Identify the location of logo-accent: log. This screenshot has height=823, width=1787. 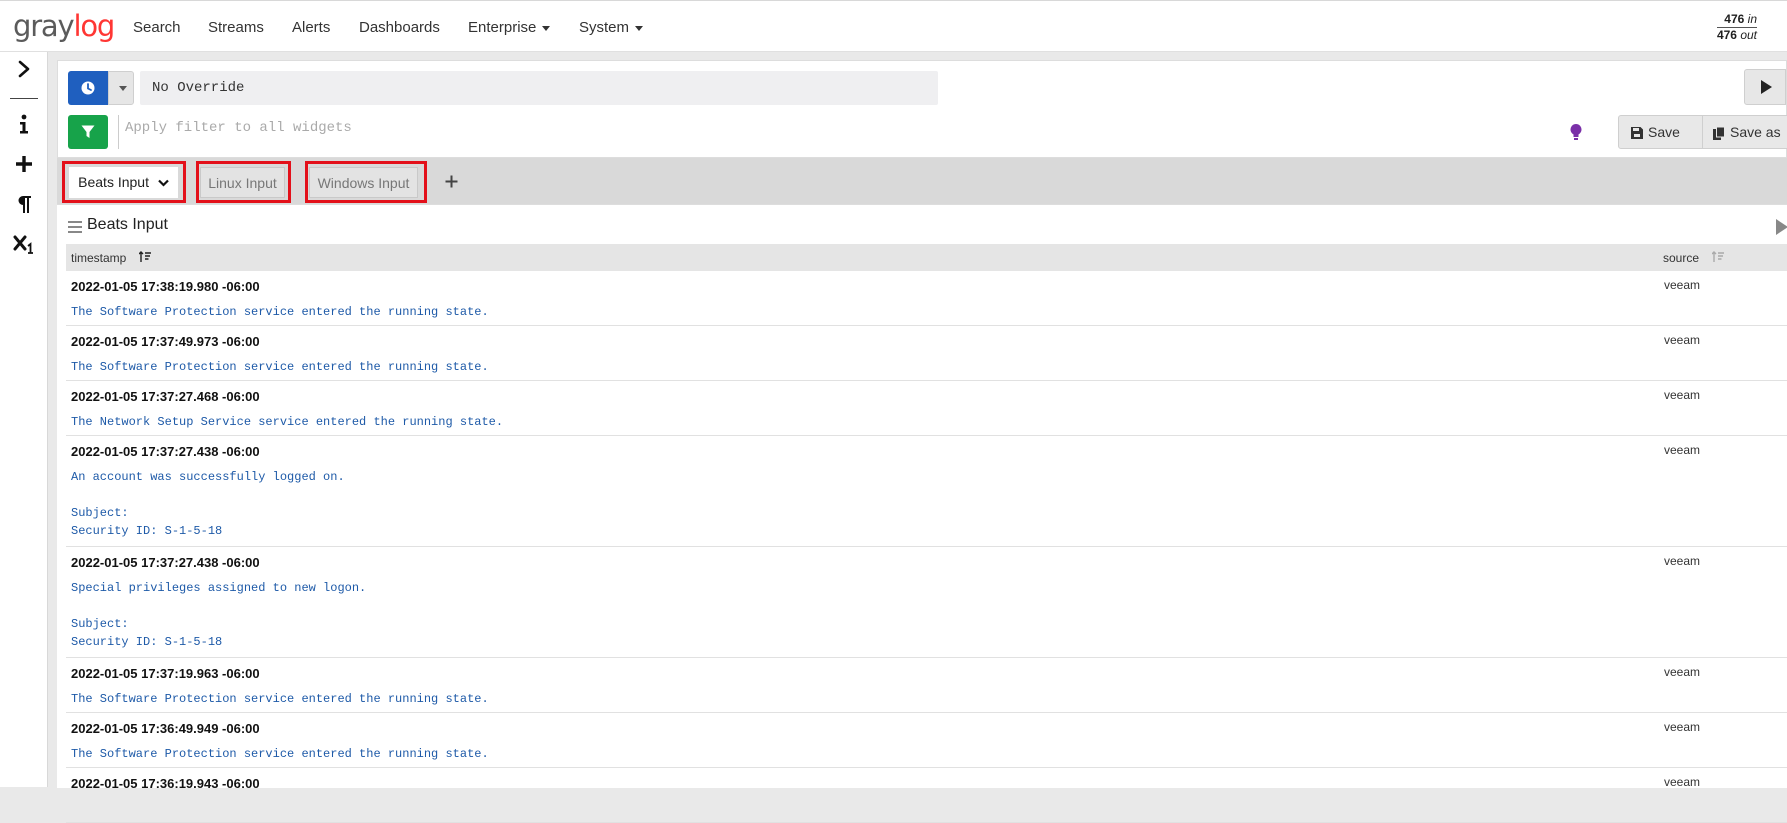
(94, 26).